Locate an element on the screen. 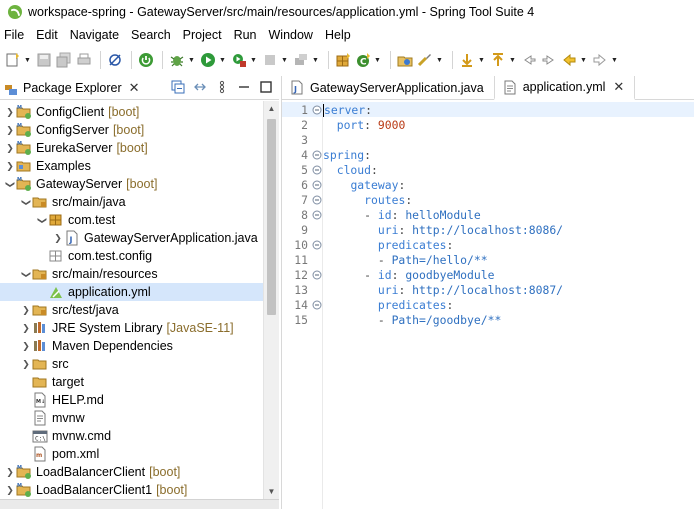 The image size is (694, 509). new-java-class-dropdown-icon: ▼ is located at coordinates (377, 60).